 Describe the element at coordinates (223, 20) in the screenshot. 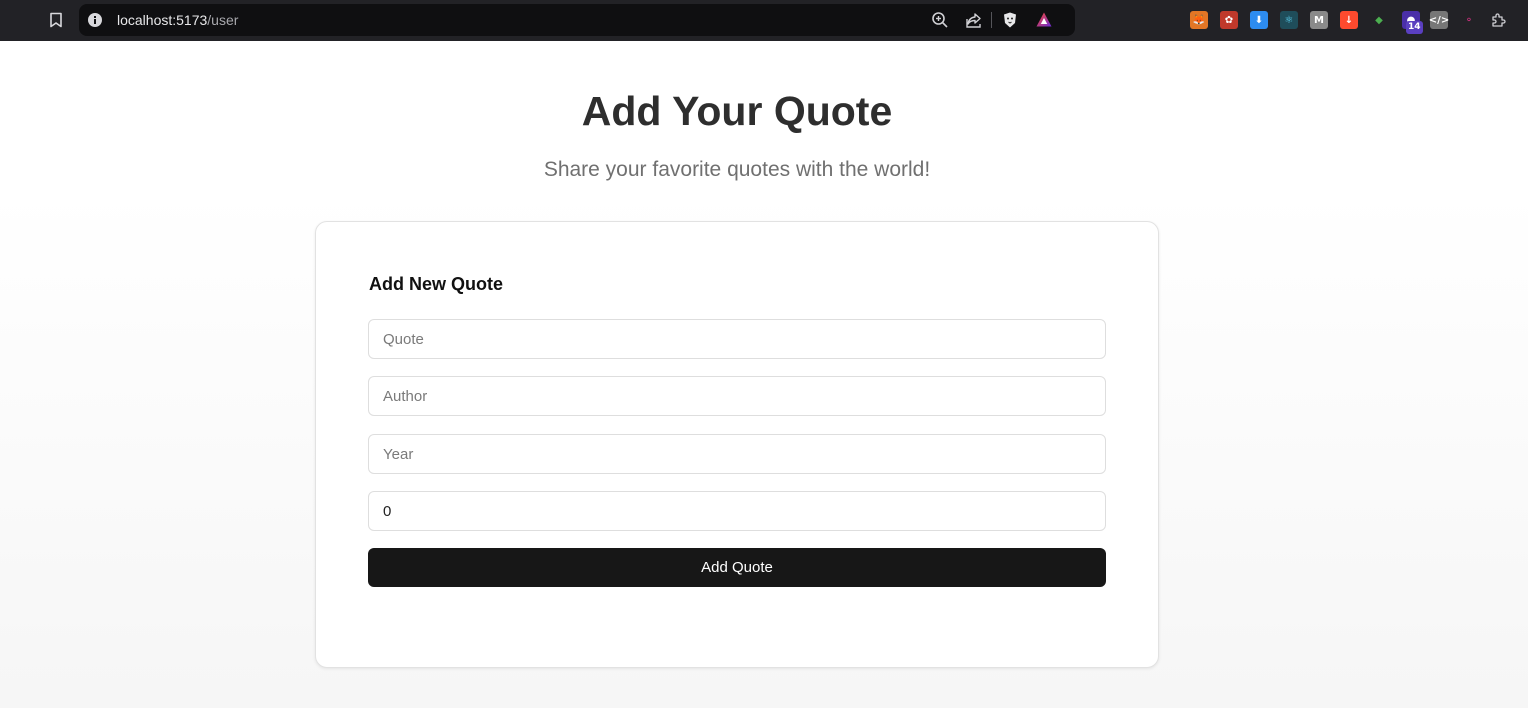

I see `url-path: /user` at that location.